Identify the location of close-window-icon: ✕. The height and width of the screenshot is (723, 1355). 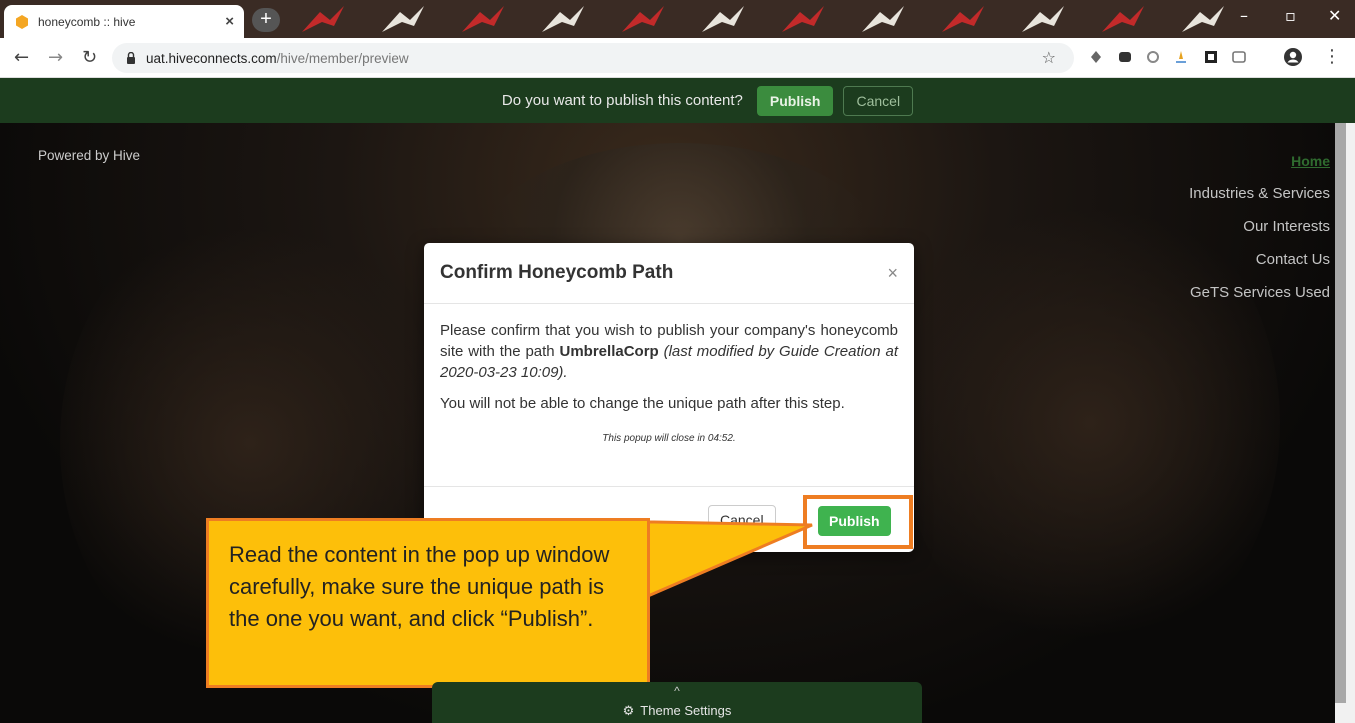
(1334, 15).